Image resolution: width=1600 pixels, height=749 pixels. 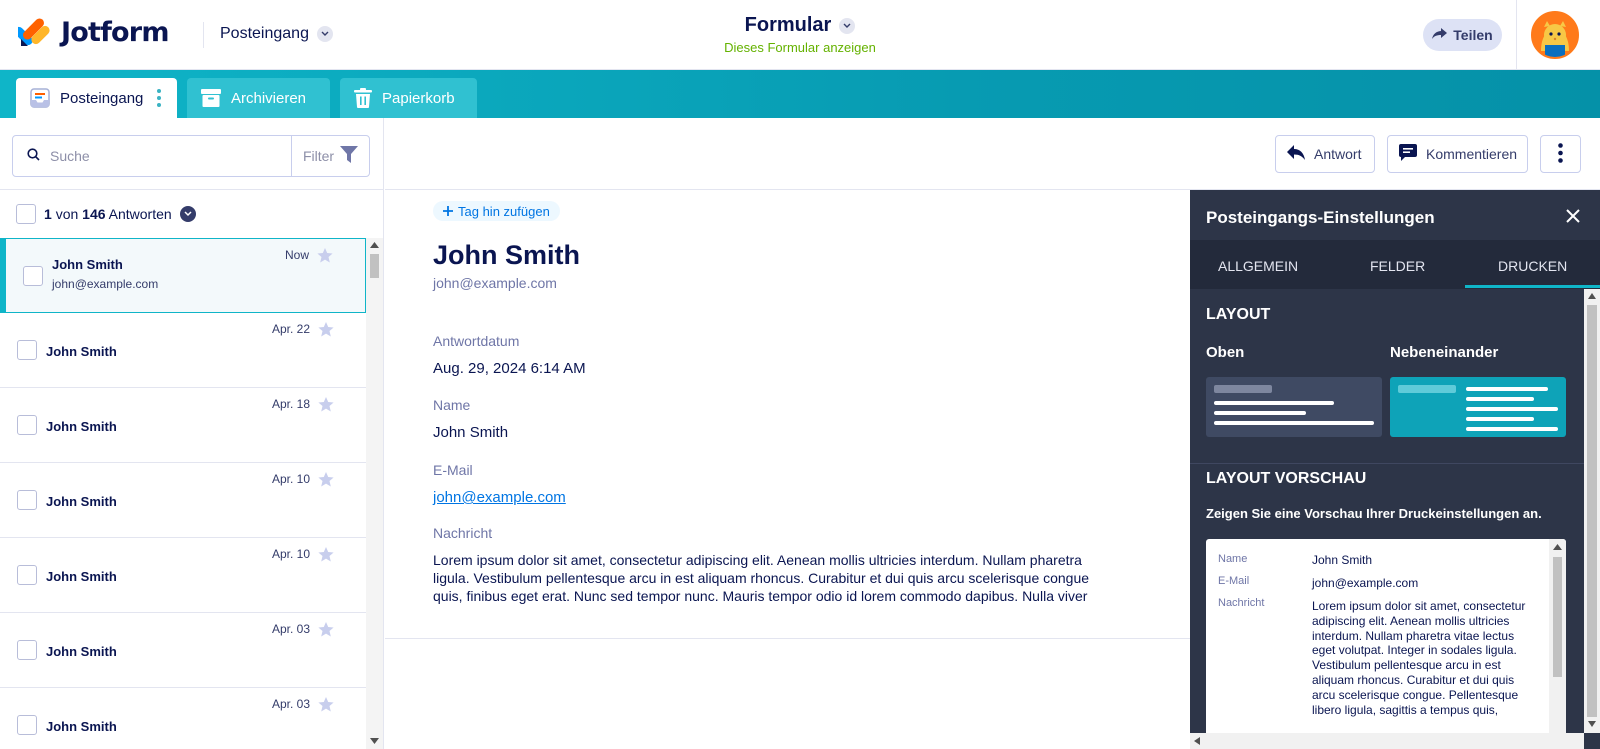 I want to click on layout-option-top-label: Oben, so click(x=1225, y=352).